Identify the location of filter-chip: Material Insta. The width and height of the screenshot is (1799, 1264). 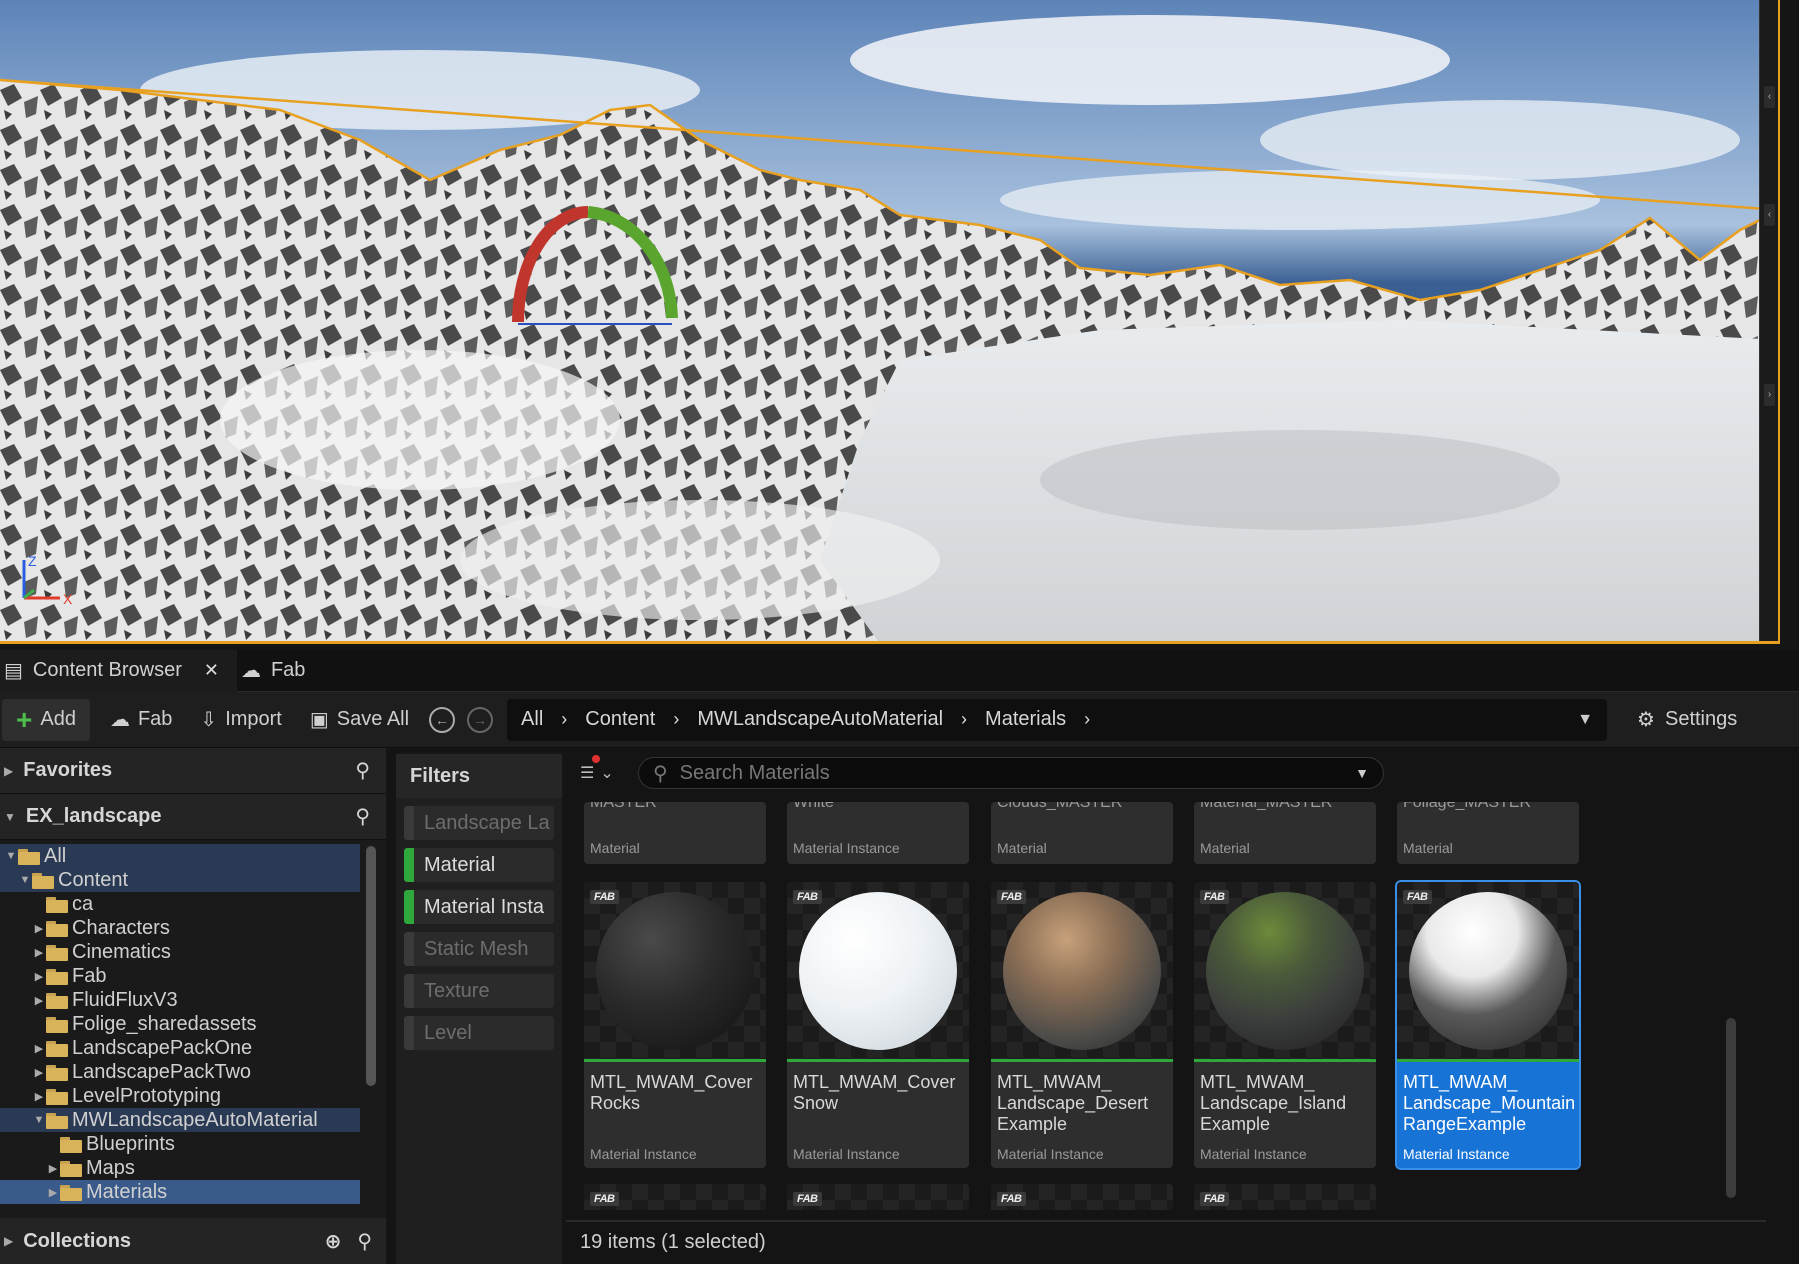
(479, 907).